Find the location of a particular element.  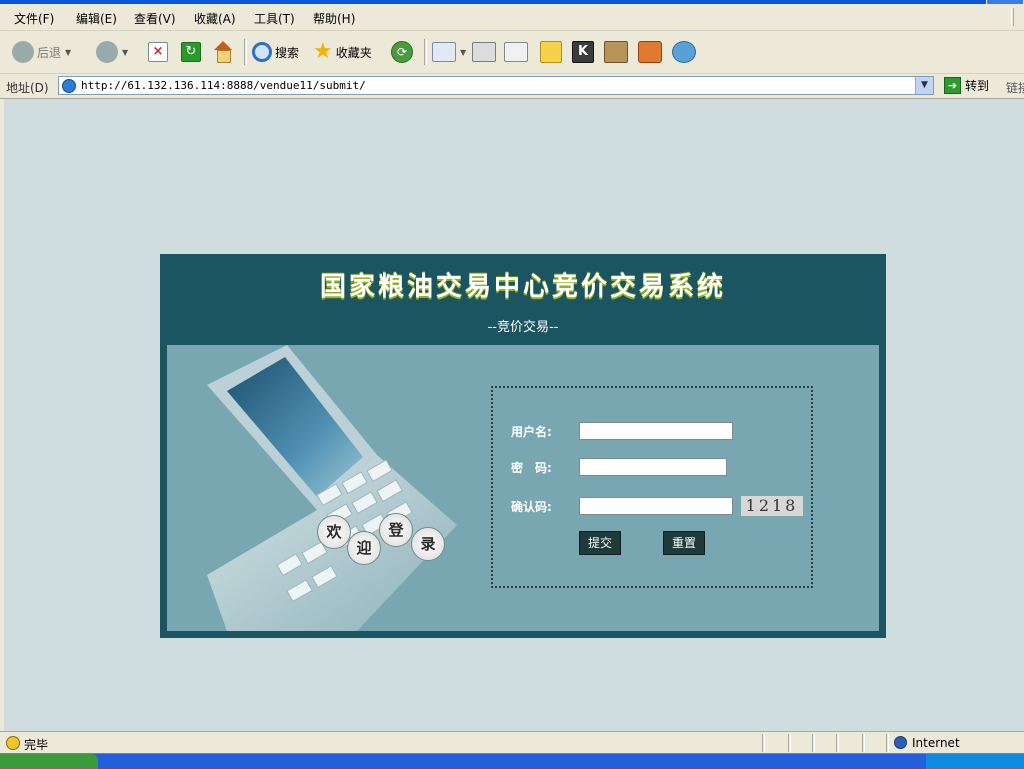

password-input is located at coordinates (653, 467).